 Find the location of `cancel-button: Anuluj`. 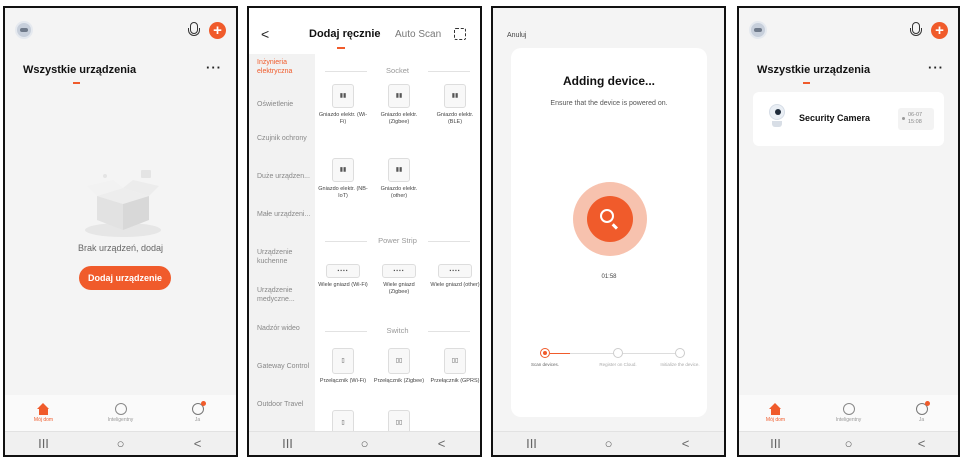

cancel-button: Anuluj is located at coordinates (516, 35).